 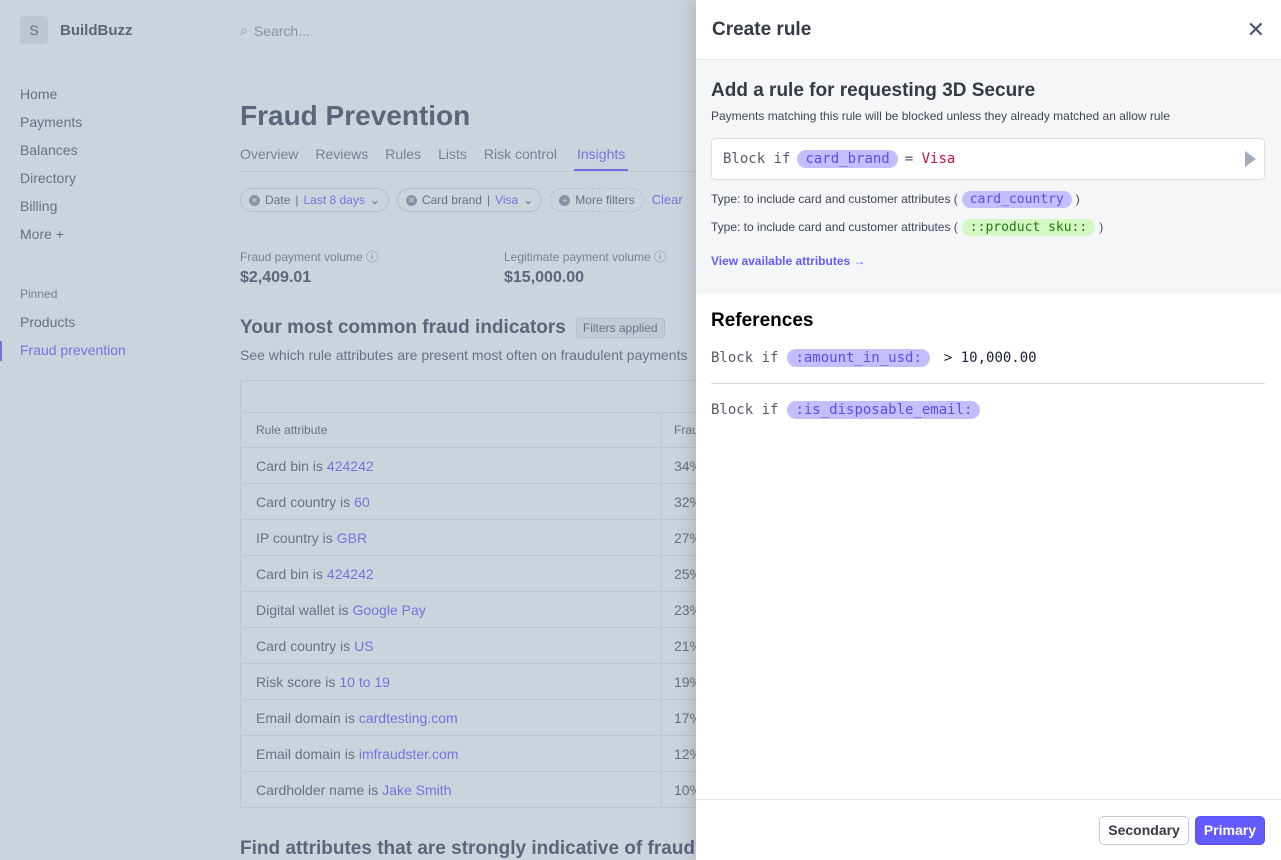 I want to click on attribute-token: :is_disposable_email:, so click(x=884, y=410).